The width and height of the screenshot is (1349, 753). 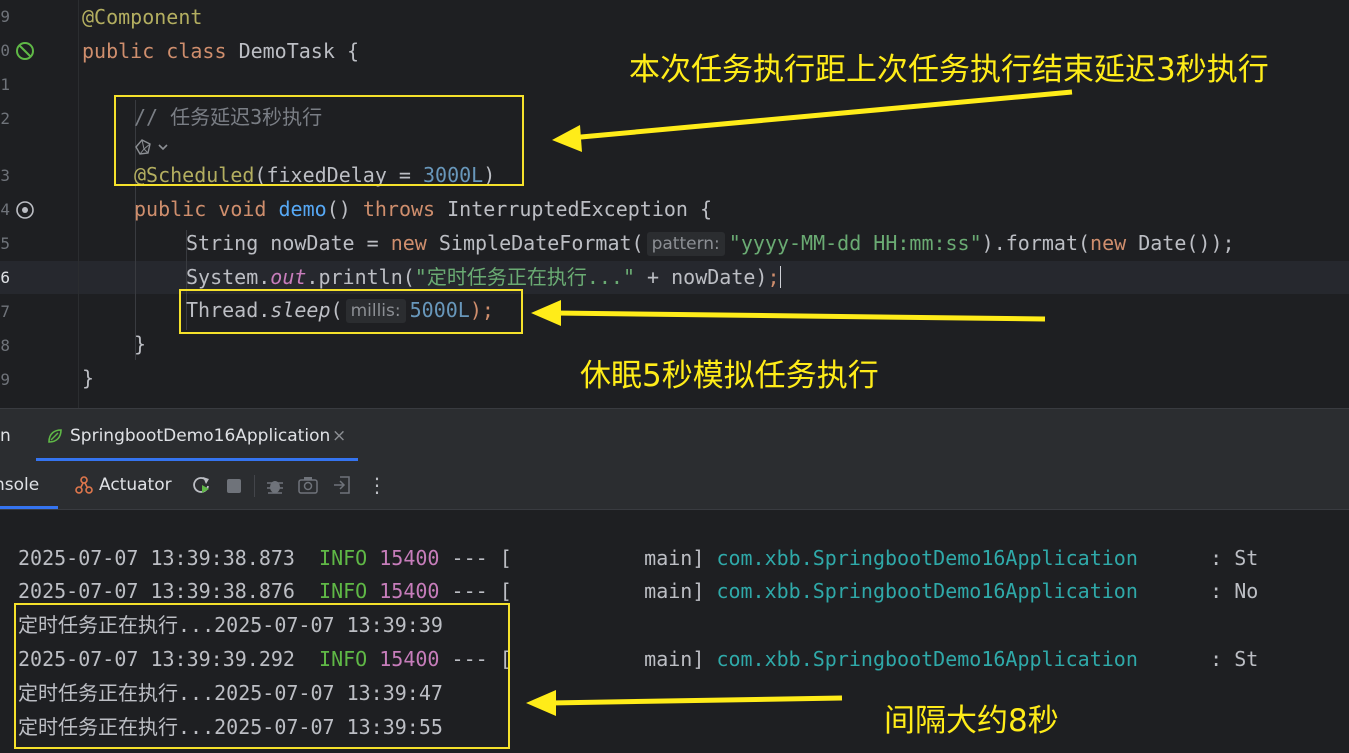 What do you see at coordinates (5, 311) in the screenshot?
I see `line-number: 7` at bounding box center [5, 311].